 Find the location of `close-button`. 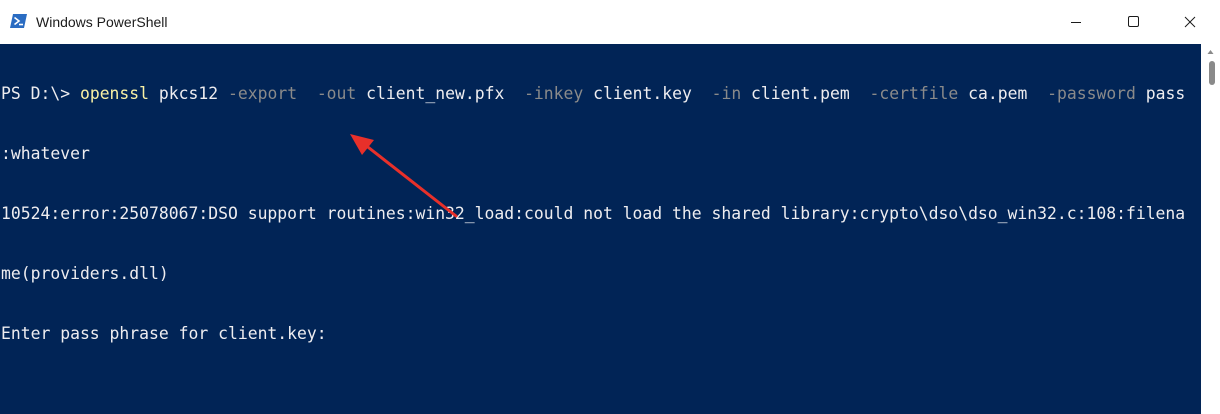

close-button is located at coordinates (1191, 22).